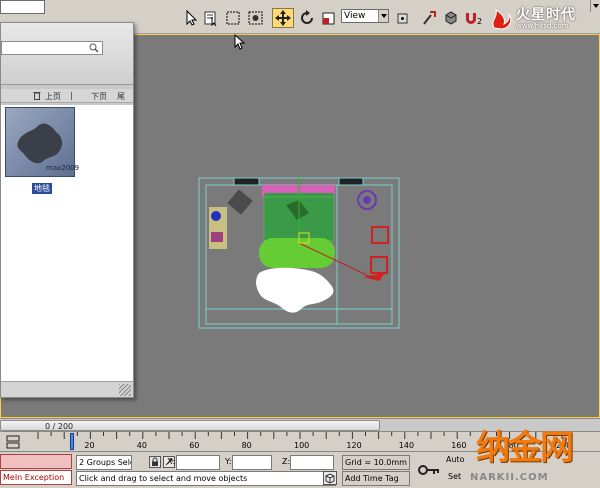 The image size is (600, 488). What do you see at coordinates (141, 445) in the screenshot?
I see `ruler-tick-label: 40` at bounding box center [141, 445].